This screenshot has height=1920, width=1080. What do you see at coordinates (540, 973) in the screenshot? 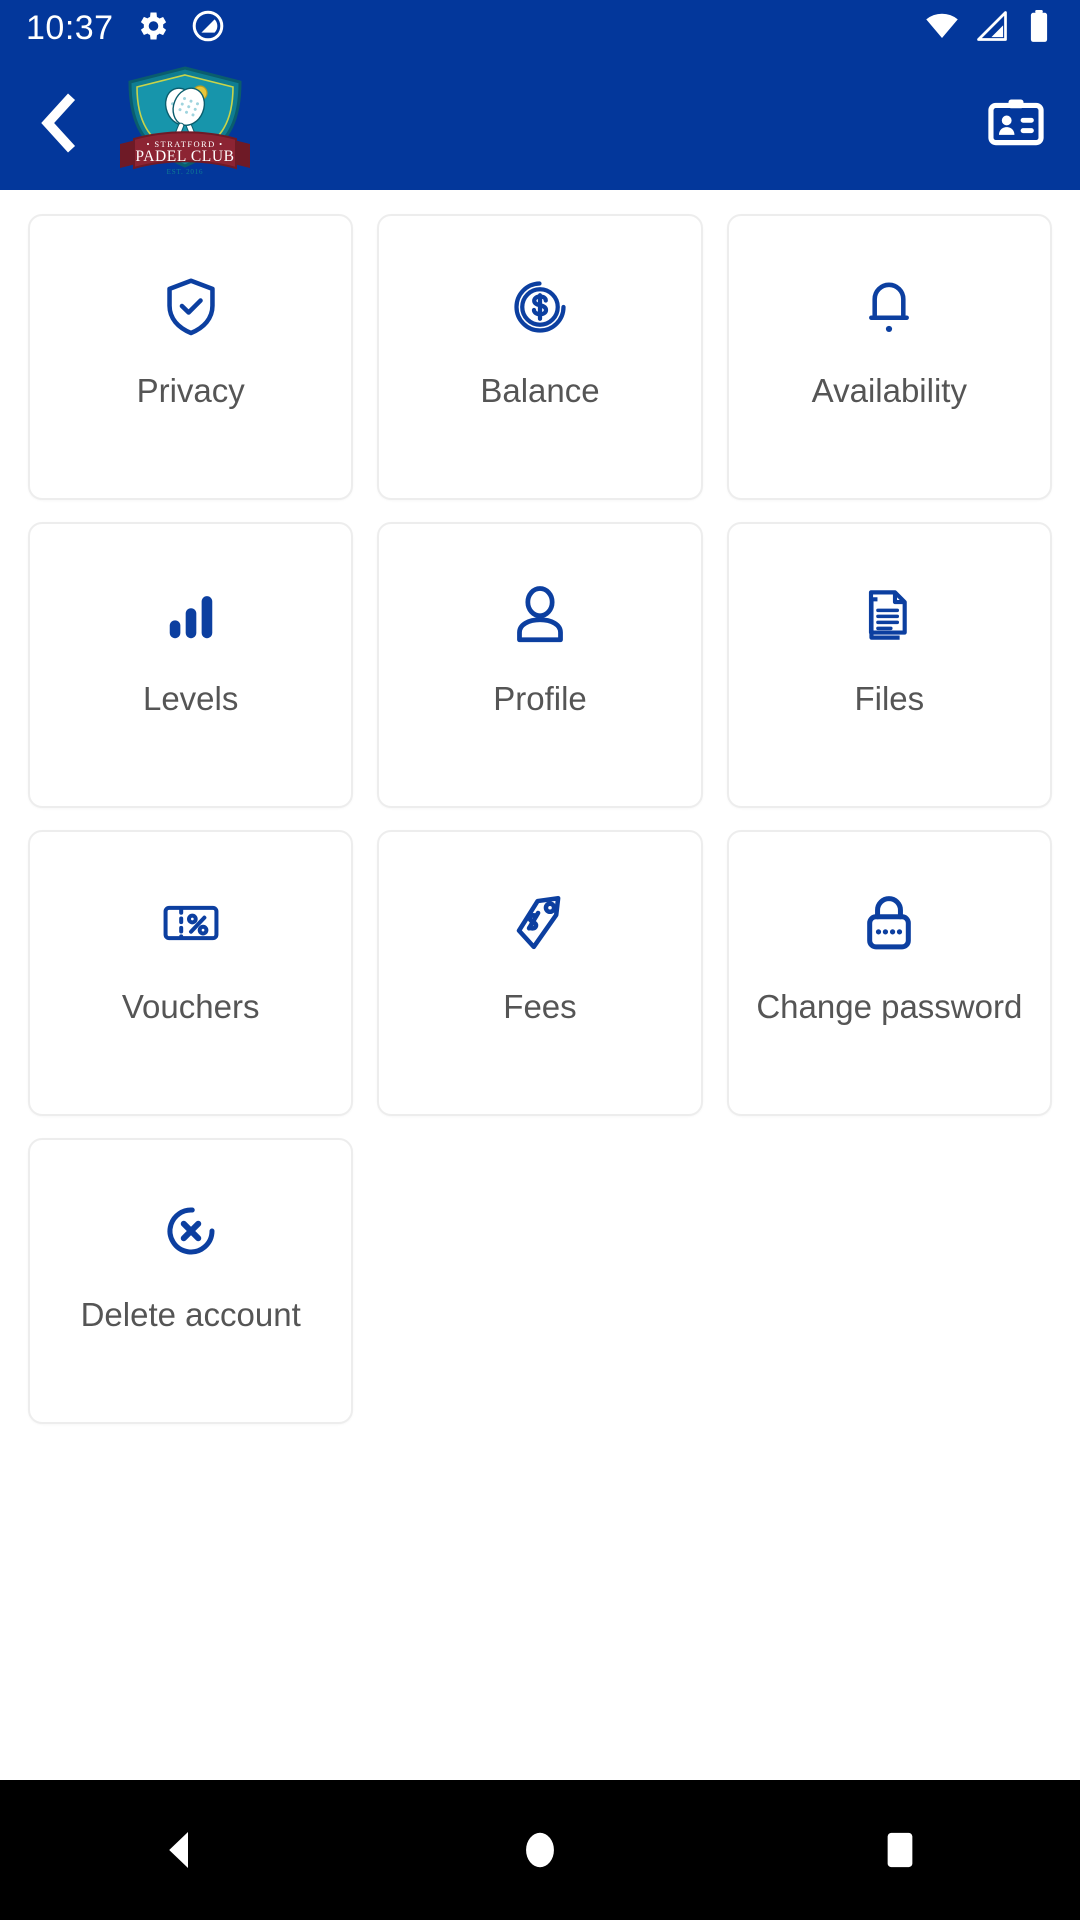
I see `menu-tile-fees: Fees` at bounding box center [540, 973].